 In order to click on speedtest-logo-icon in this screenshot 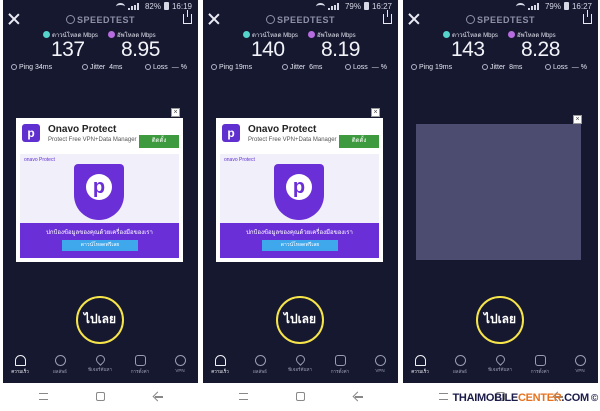, I will do `click(70, 19)`.